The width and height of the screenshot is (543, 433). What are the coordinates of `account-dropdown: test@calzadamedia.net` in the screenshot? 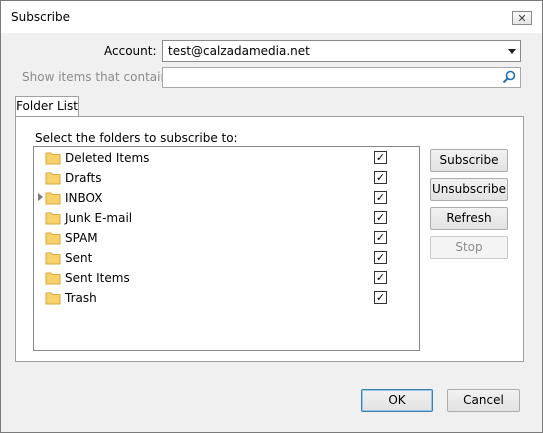 It's located at (341, 51).